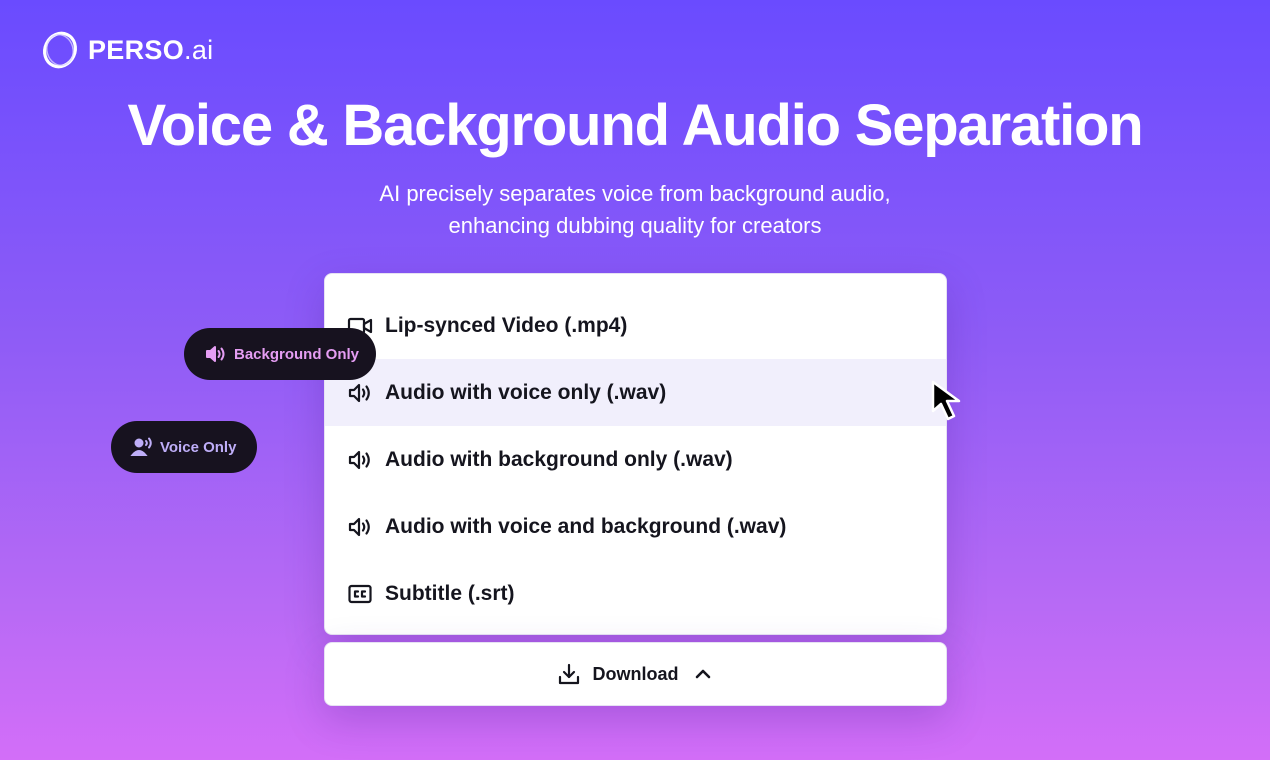 This screenshot has height=760, width=1270. What do you see at coordinates (506, 325) in the screenshot?
I see `menu-item-label: Lip-synced Video (.mp4)` at bounding box center [506, 325].